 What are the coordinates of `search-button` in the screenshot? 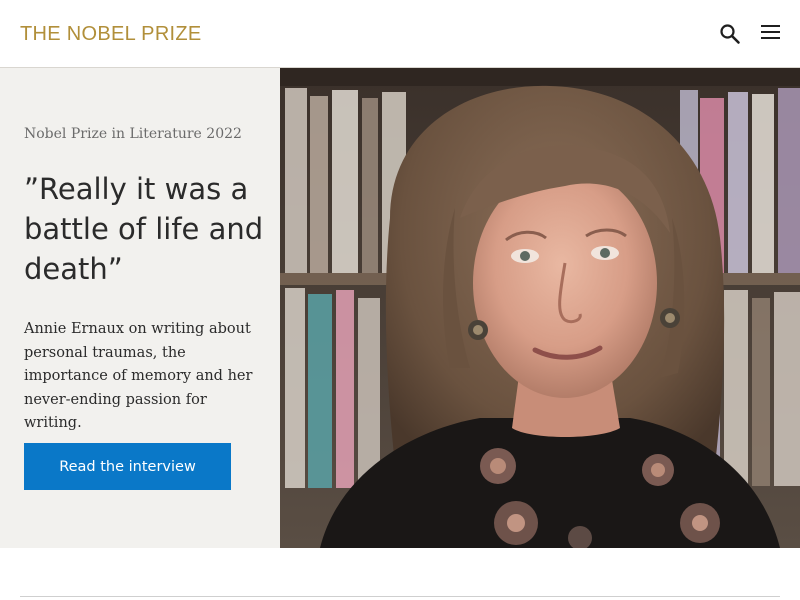 It's located at (730, 34).